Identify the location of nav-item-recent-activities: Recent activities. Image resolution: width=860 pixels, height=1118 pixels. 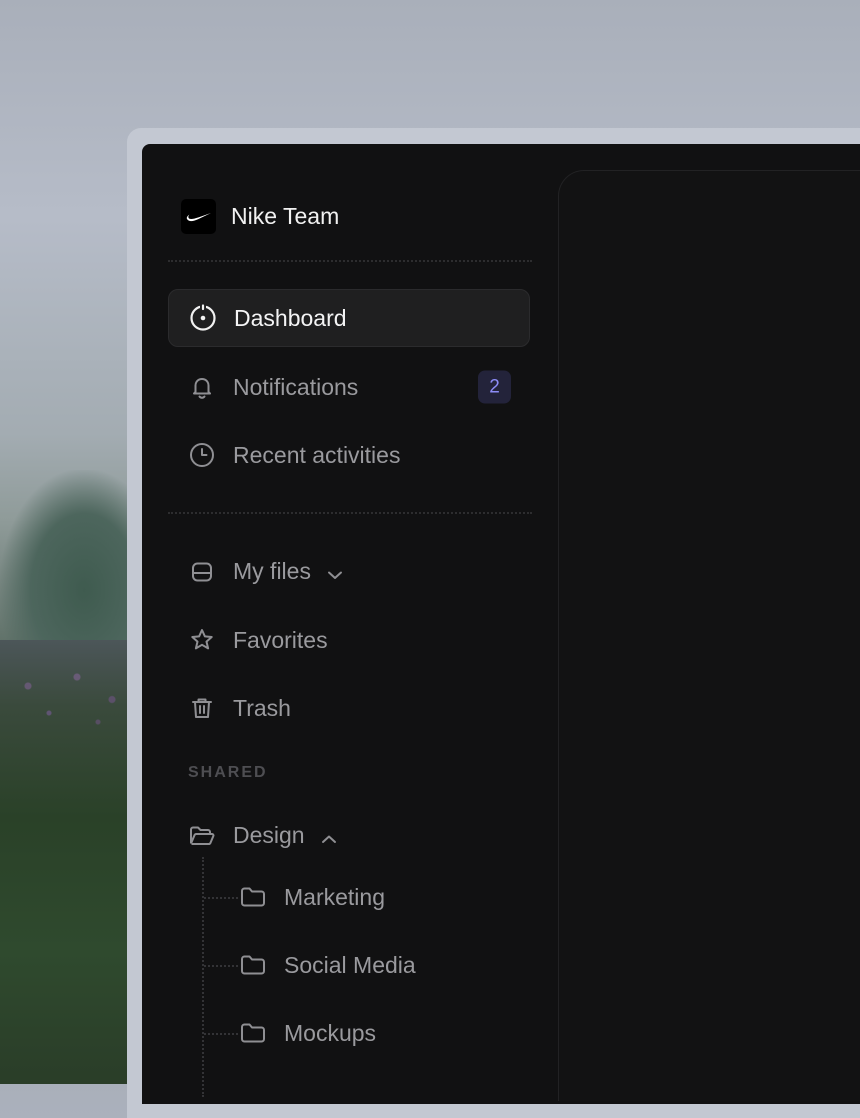
(349, 455).